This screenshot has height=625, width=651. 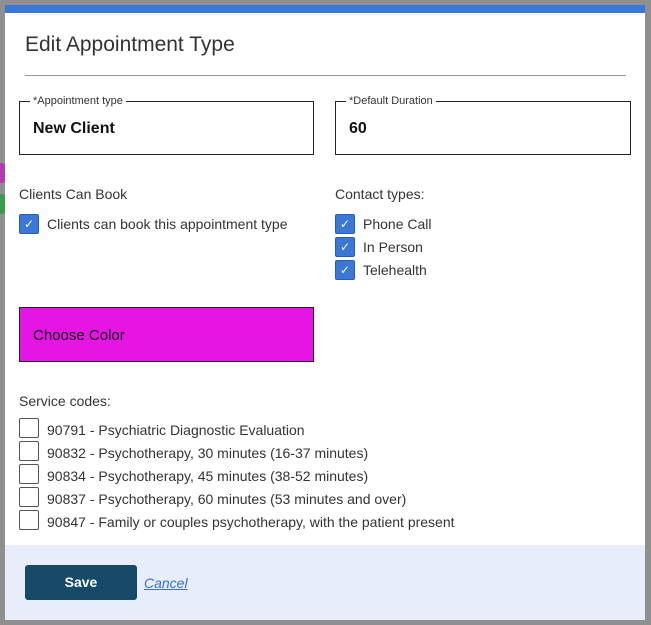 What do you see at coordinates (325, 75) in the screenshot?
I see `title-divider` at bounding box center [325, 75].